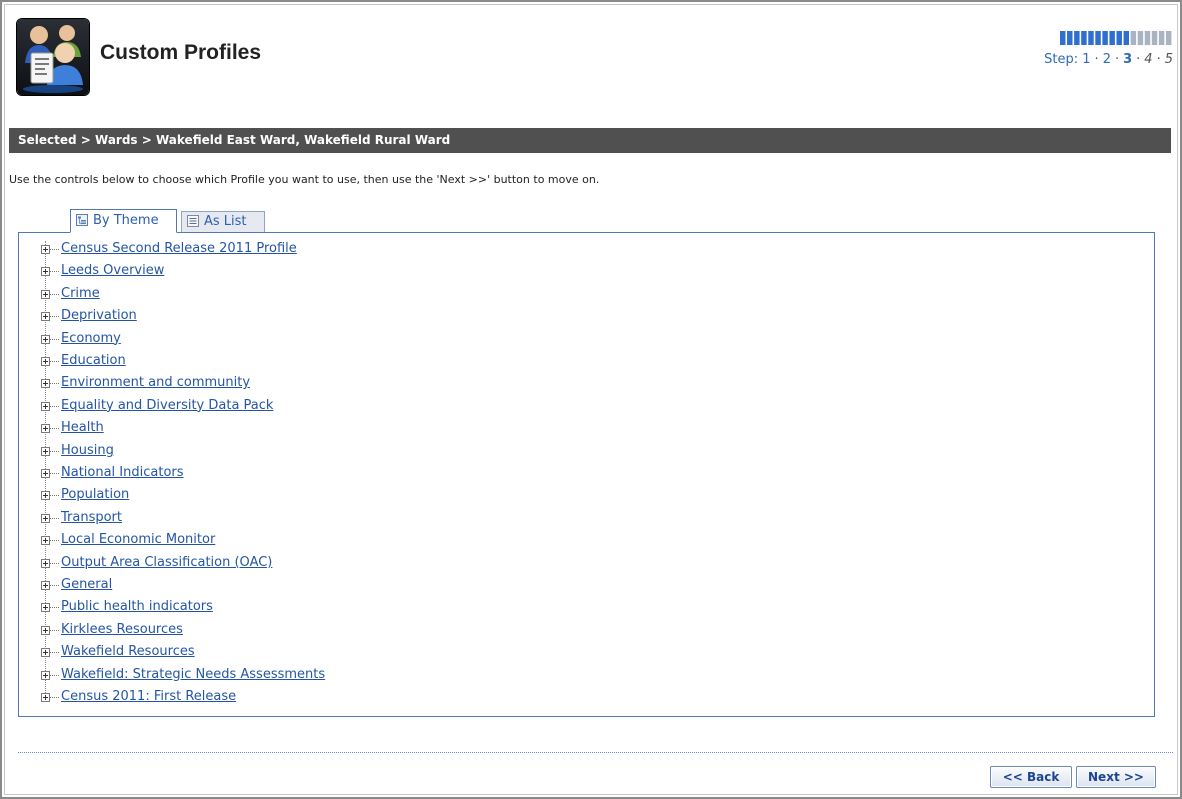 The width and height of the screenshot is (1182, 799). I want to click on tree-item-link: Equality and Diversity Data Pack, so click(167, 405).